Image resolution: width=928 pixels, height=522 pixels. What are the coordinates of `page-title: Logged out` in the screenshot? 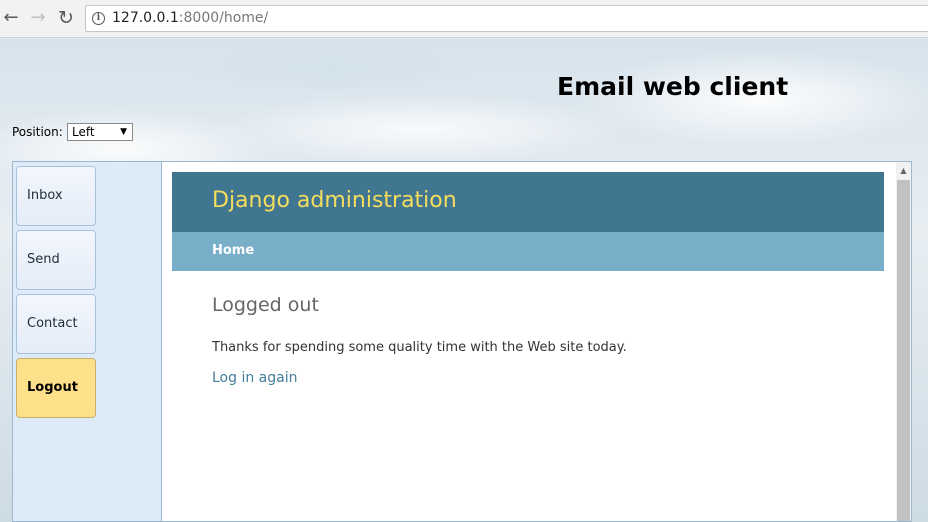 It's located at (265, 305).